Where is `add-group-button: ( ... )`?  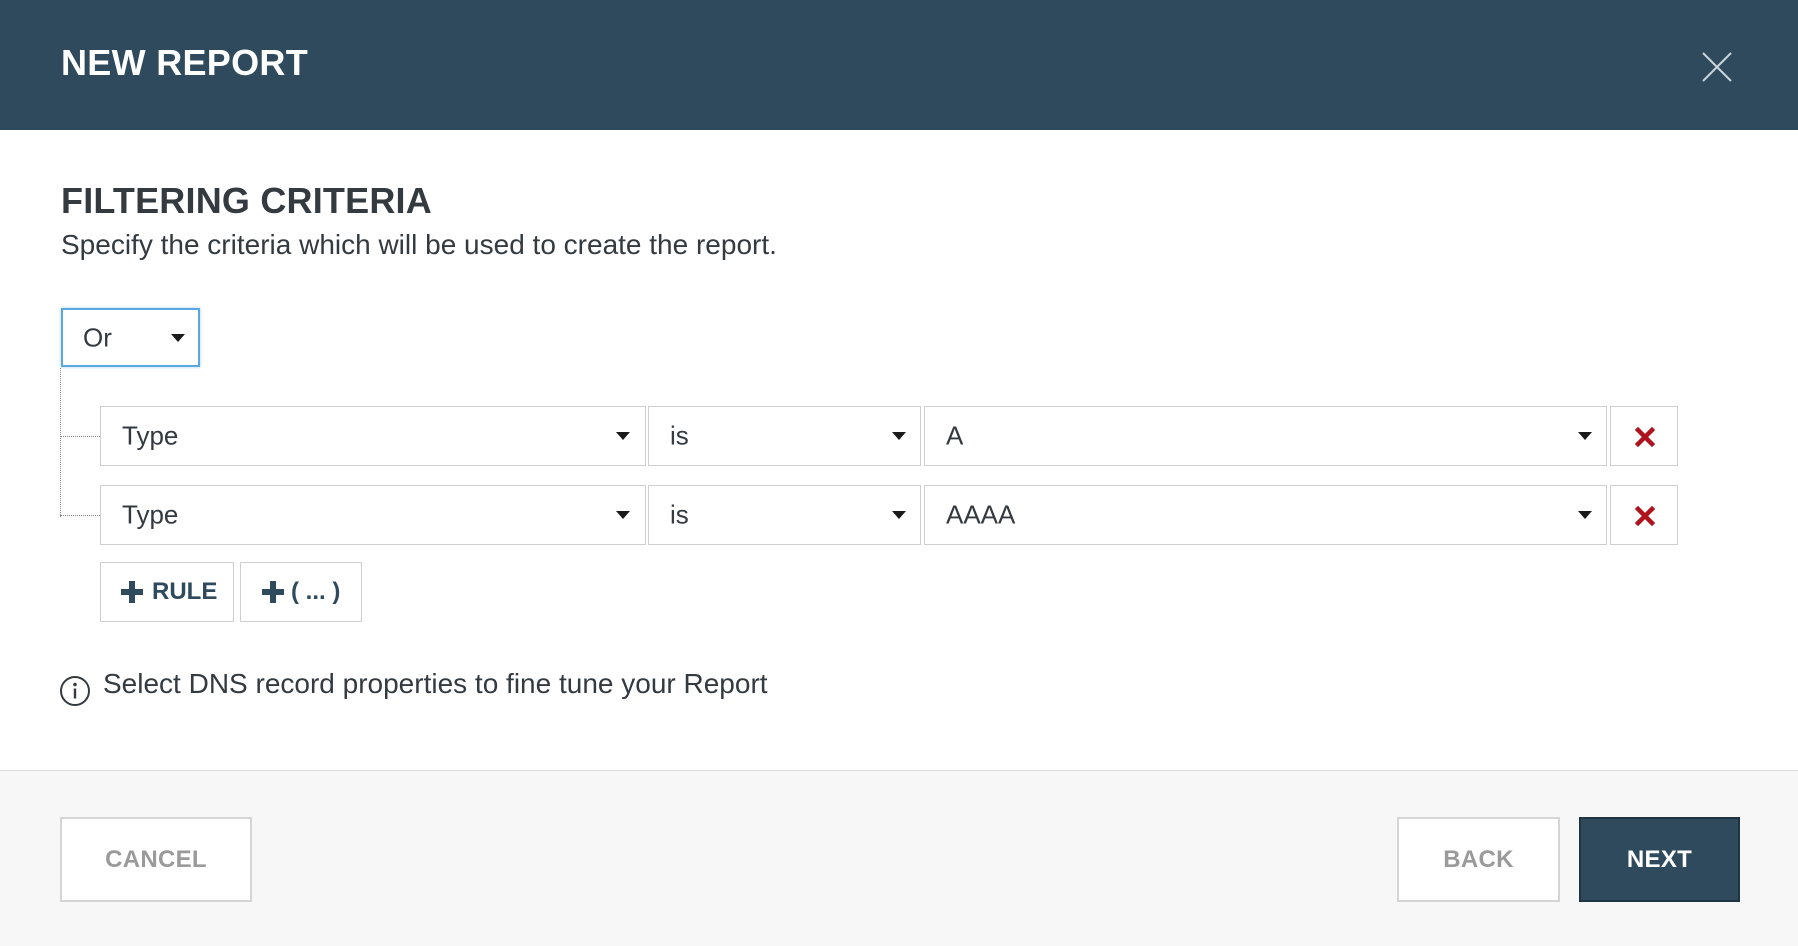
add-group-button: ( ... ) is located at coordinates (301, 592).